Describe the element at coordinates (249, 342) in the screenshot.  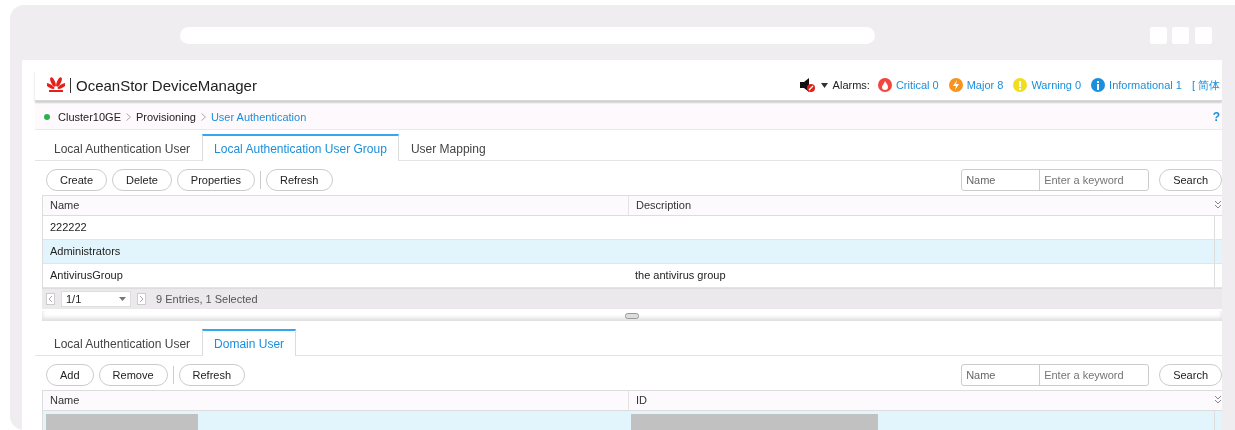
I see `tab: Domain User` at that location.